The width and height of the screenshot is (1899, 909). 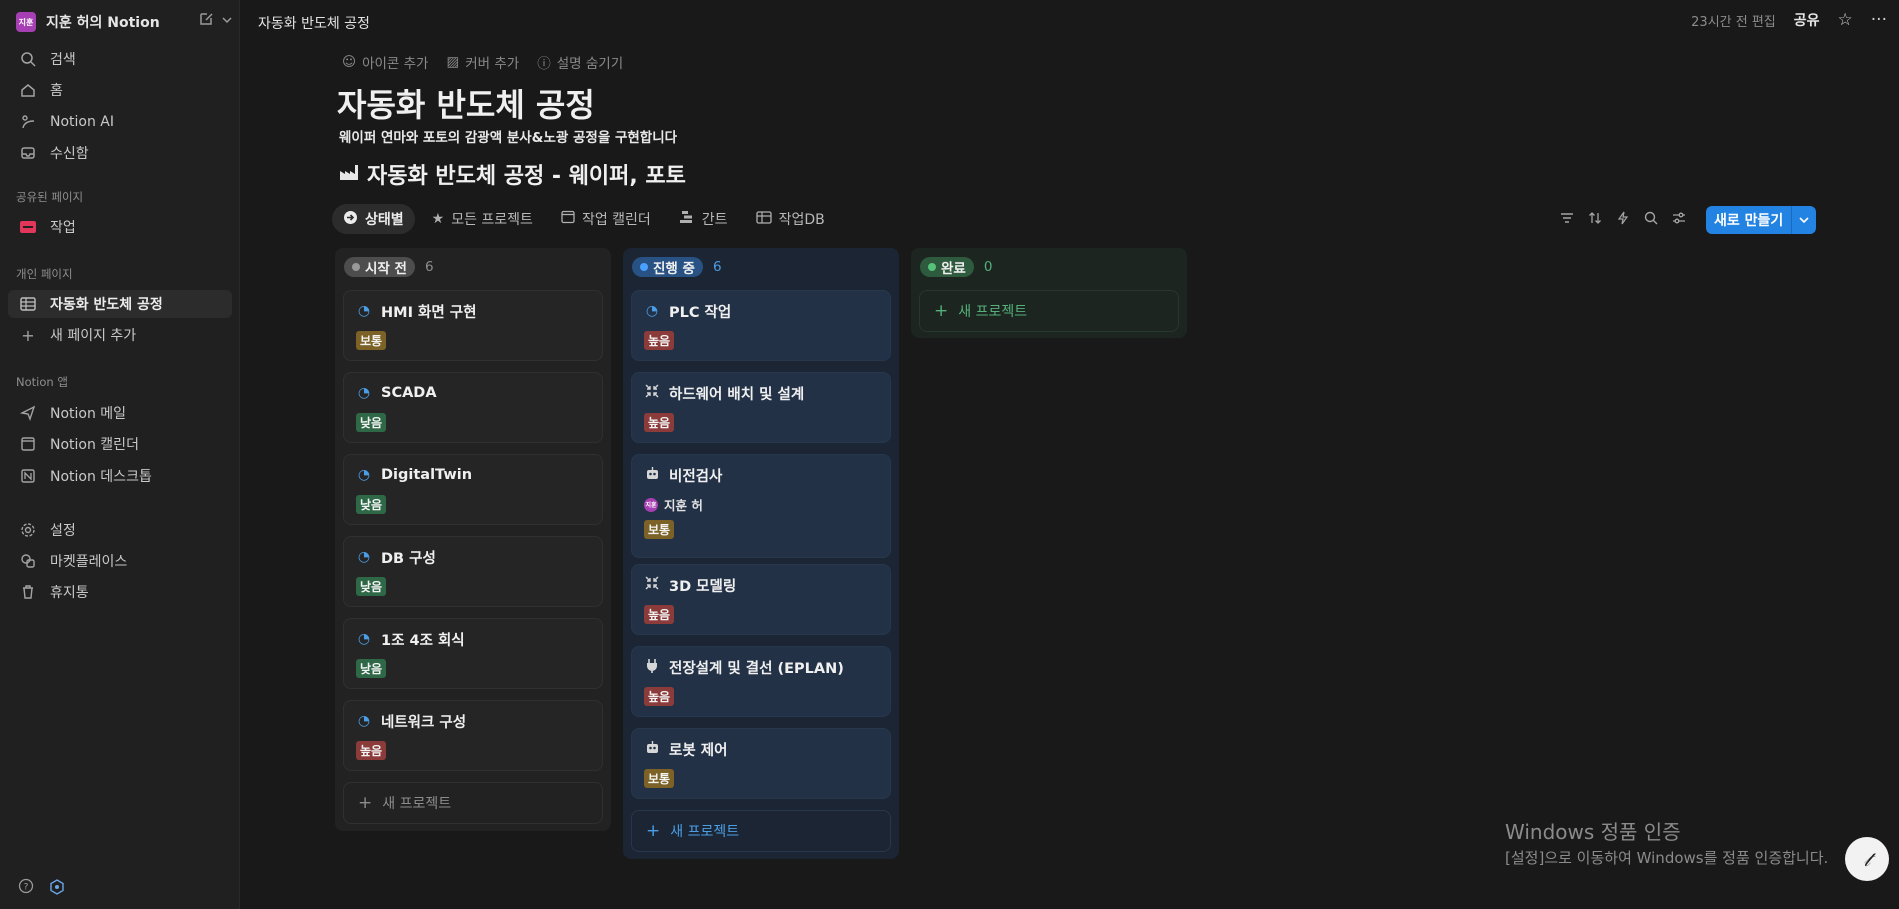 What do you see at coordinates (120, 530) in the screenshot?
I see `sidebar-item-settings: 설정` at bounding box center [120, 530].